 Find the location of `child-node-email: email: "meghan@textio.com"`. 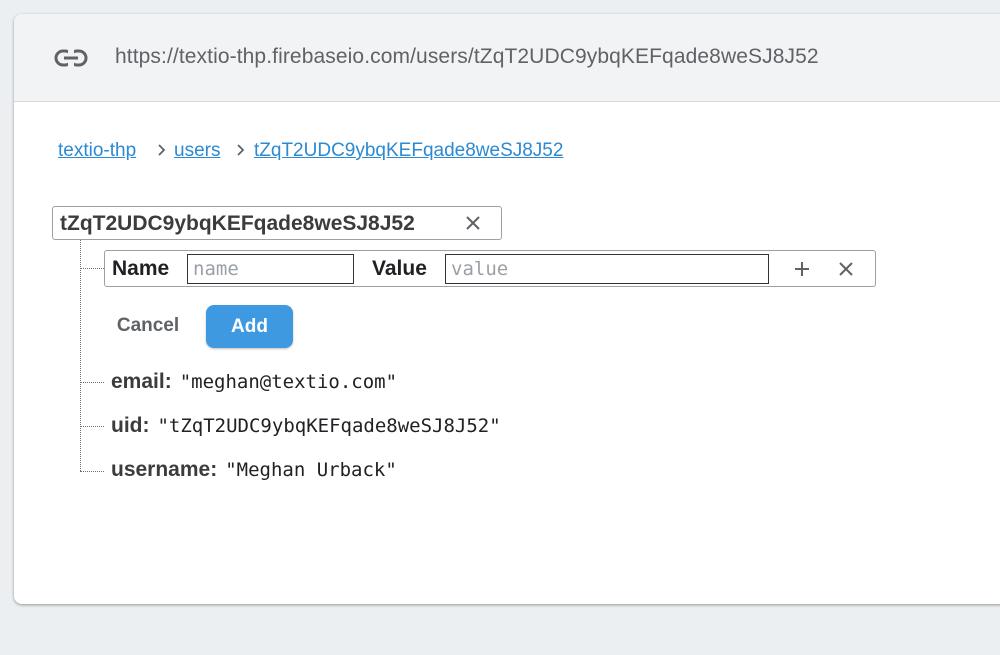

child-node-email: email: "meghan@textio.com" is located at coordinates (254, 382).